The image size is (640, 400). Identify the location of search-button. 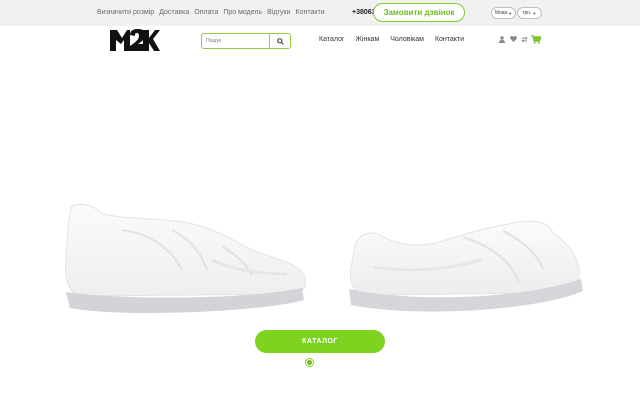
(279, 41).